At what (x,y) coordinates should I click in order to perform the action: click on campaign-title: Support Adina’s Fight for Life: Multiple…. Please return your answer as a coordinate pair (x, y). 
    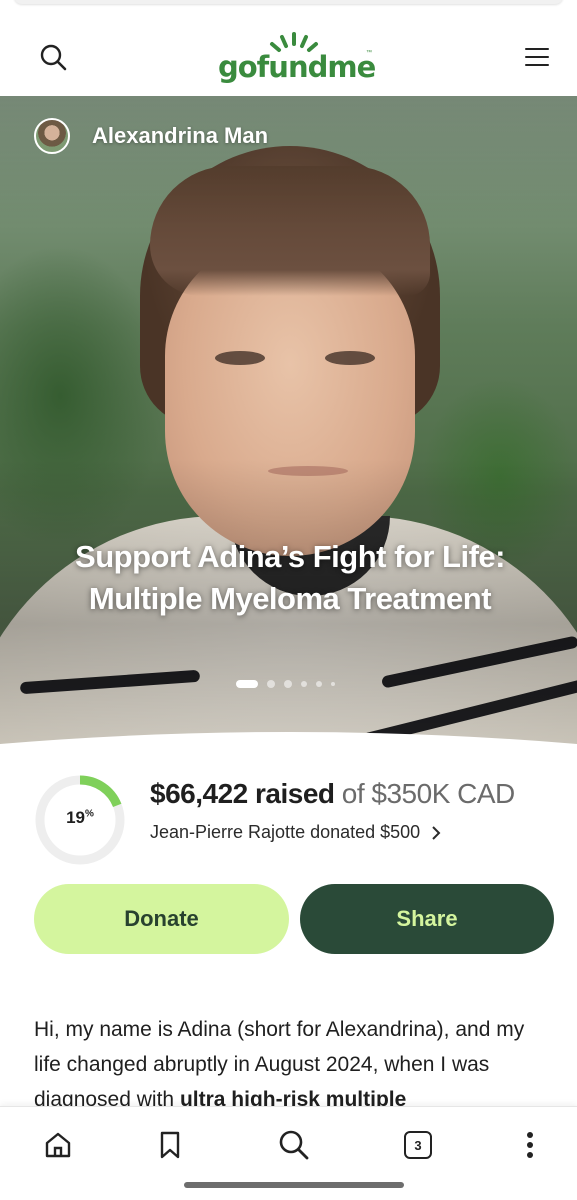
    Looking at the image, I should click on (290, 577).